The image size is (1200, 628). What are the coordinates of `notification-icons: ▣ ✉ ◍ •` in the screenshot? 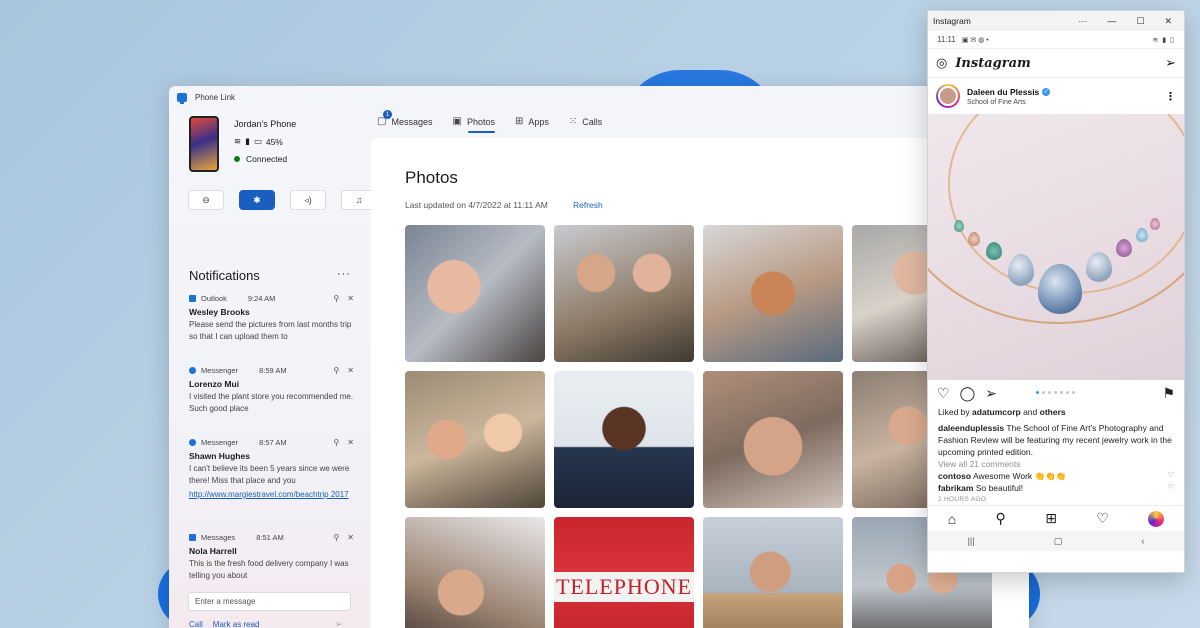 It's located at (975, 40).